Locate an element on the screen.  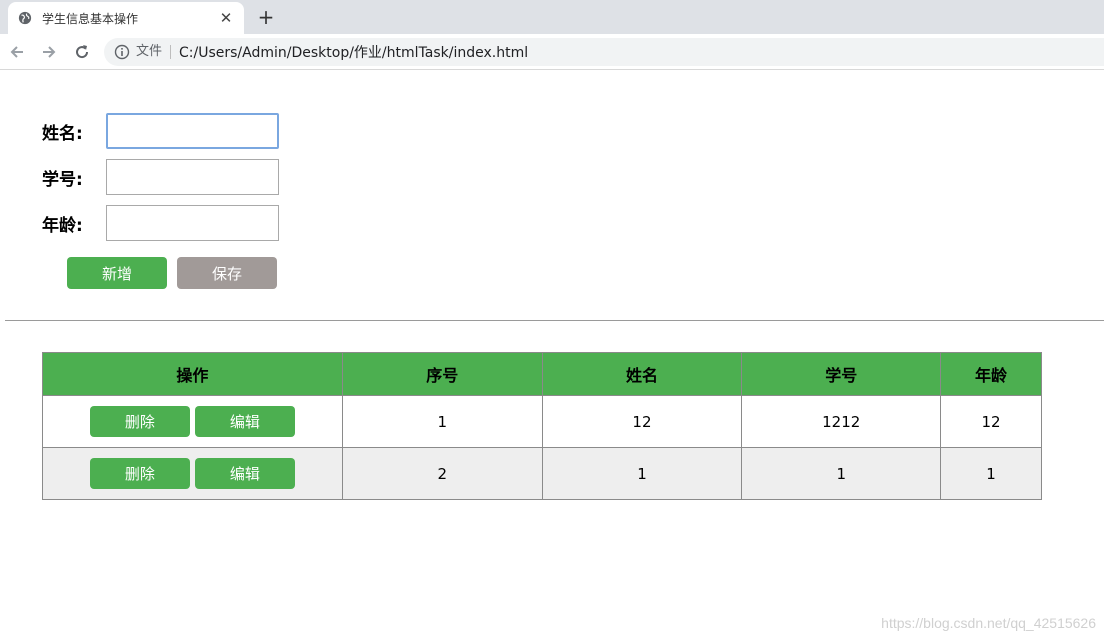
name-input is located at coordinates (192, 131).